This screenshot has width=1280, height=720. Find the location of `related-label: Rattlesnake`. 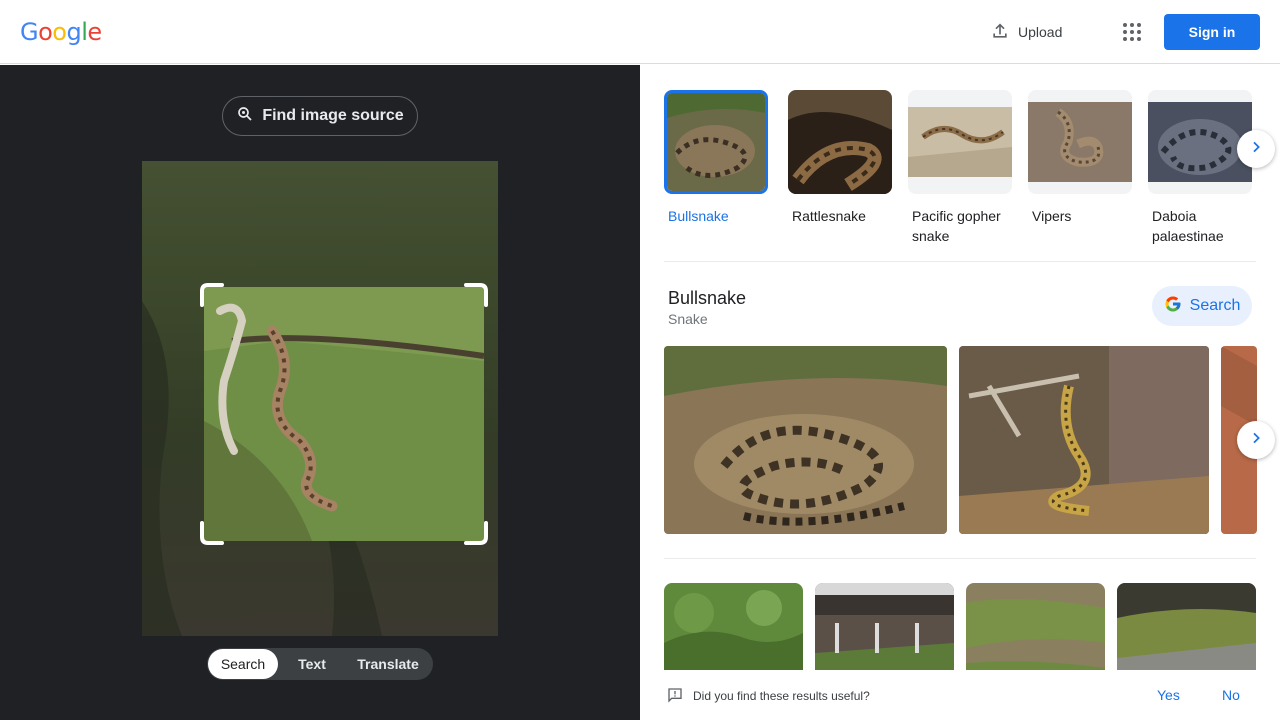

related-label: Rattlesnake is located at coordinates (829, 216).